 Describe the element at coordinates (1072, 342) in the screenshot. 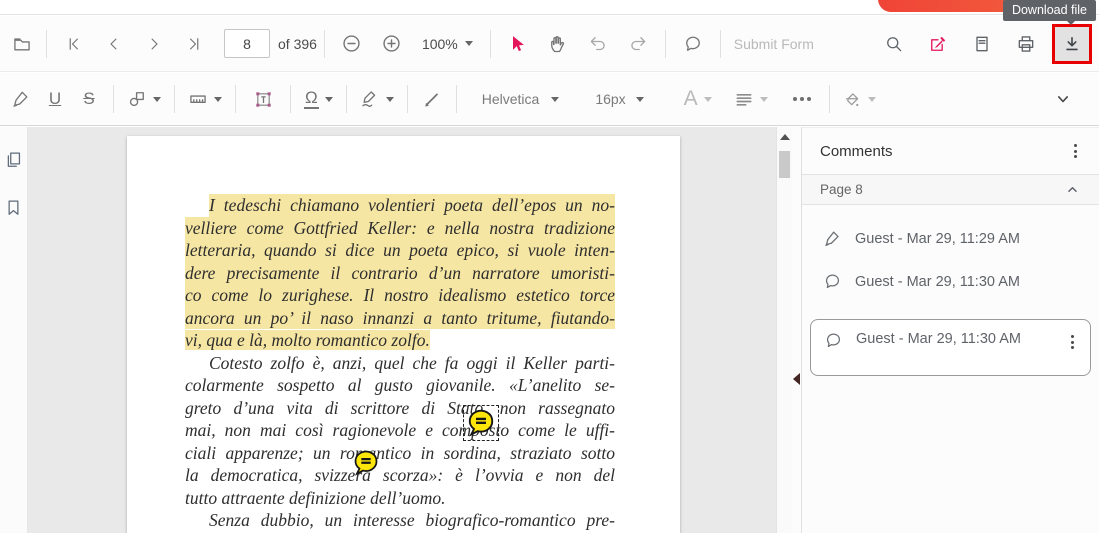

I see `comment-menu-icon` at that location.